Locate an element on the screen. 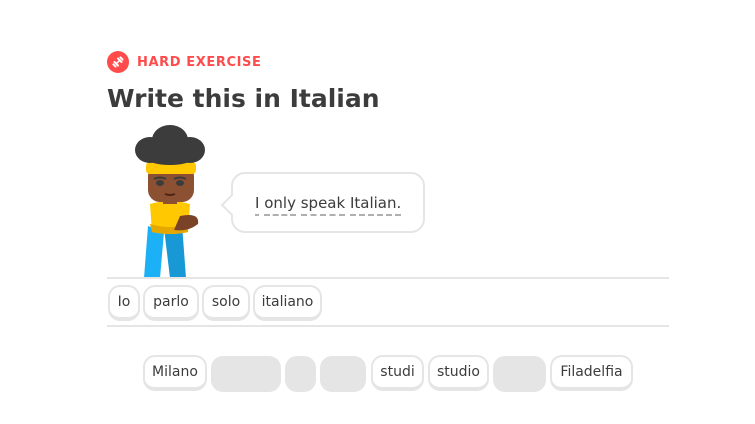  difficulty-badge: HARD EXERCISE is located at coordinates (184, 62).